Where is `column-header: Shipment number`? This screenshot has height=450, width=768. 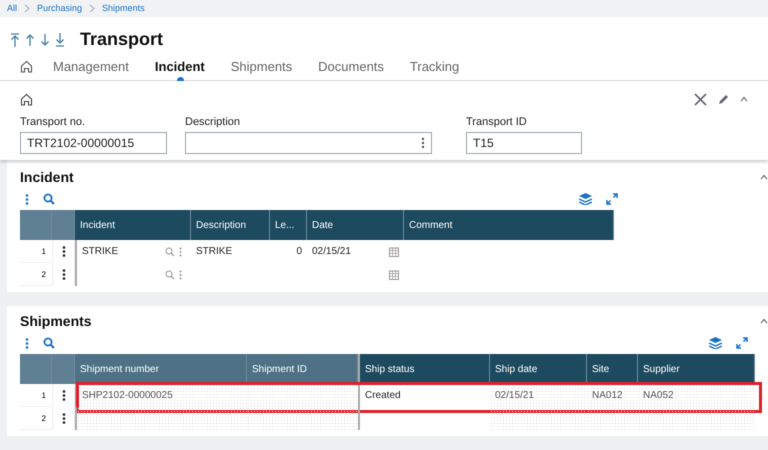 column-header: Shipment number is located at coordinates (161, 369).